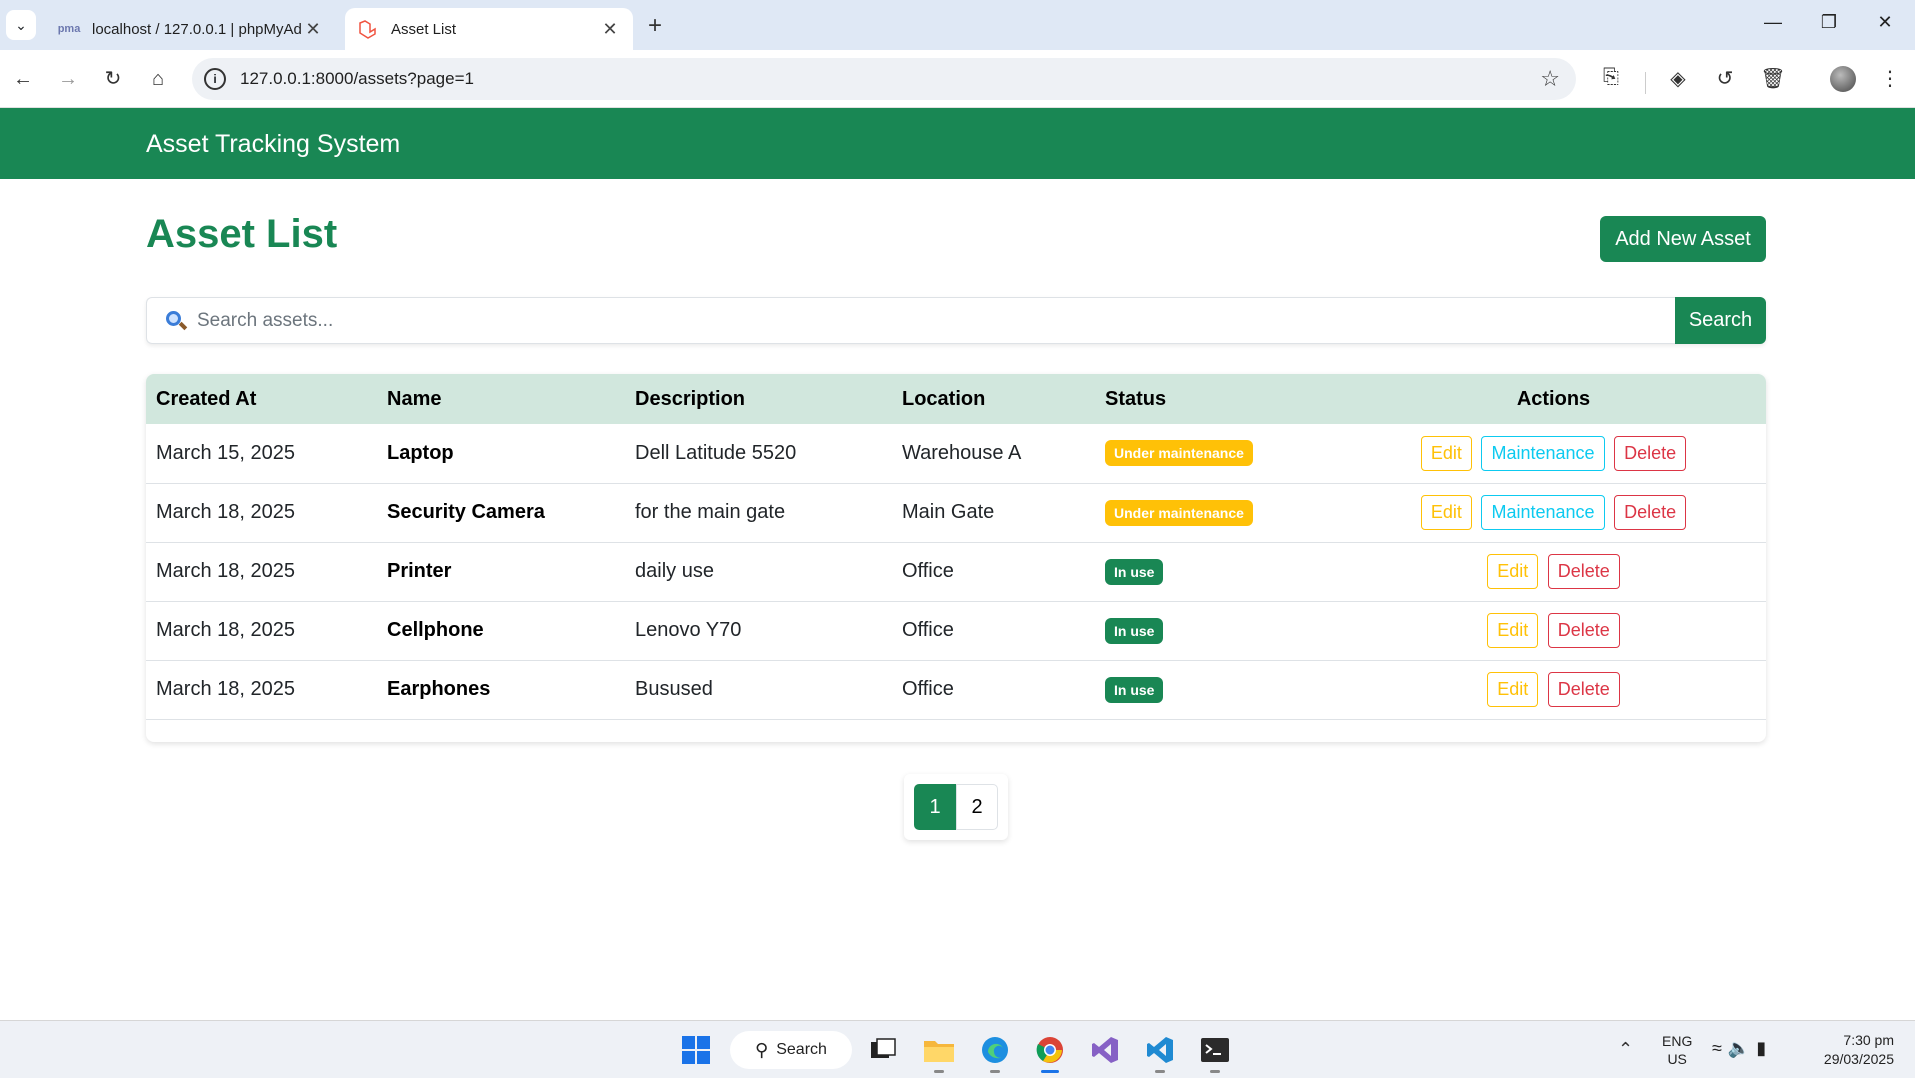 This screenshot has height=1078, width=1915. I want to click on incognito-icon: ◈, so click(1678, 78).